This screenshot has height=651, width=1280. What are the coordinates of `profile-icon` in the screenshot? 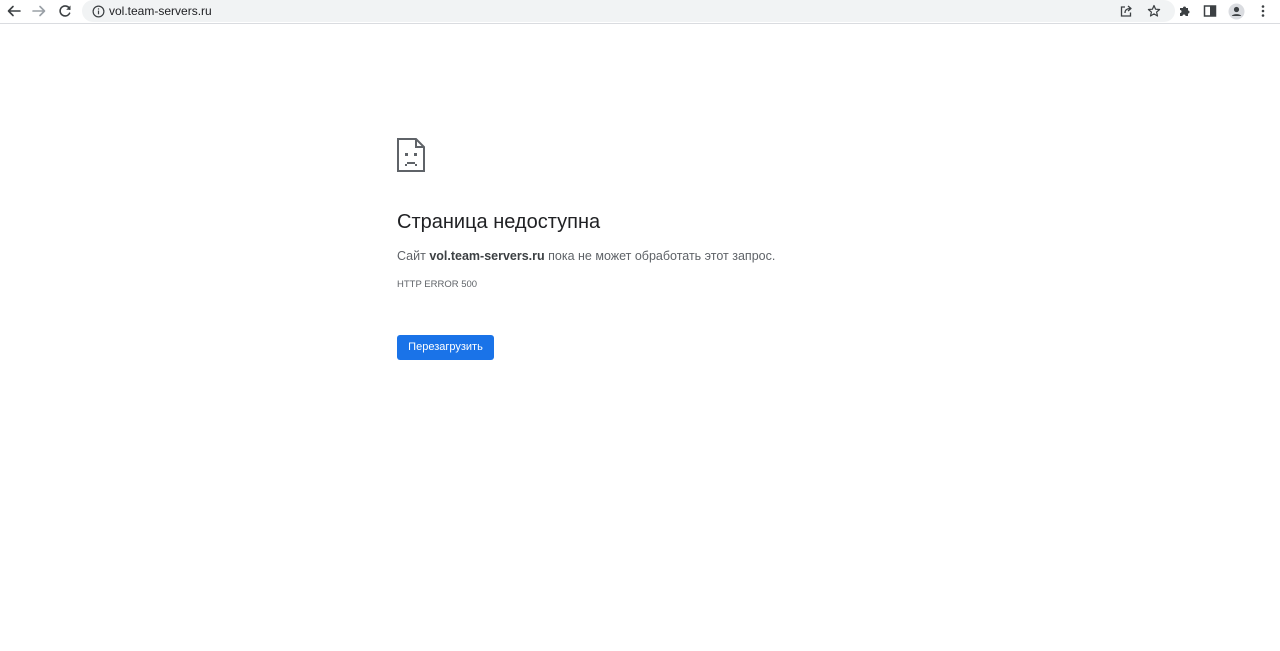 It's located at (1236, 11).